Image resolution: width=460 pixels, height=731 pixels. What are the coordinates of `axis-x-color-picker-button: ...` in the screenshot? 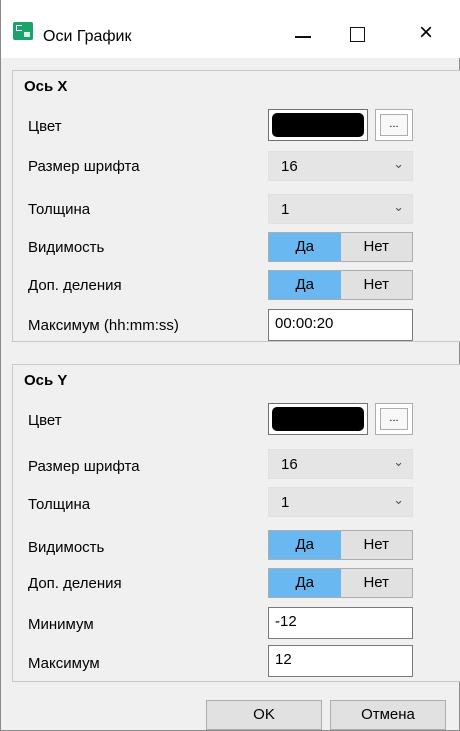 It's located at (394, 125).